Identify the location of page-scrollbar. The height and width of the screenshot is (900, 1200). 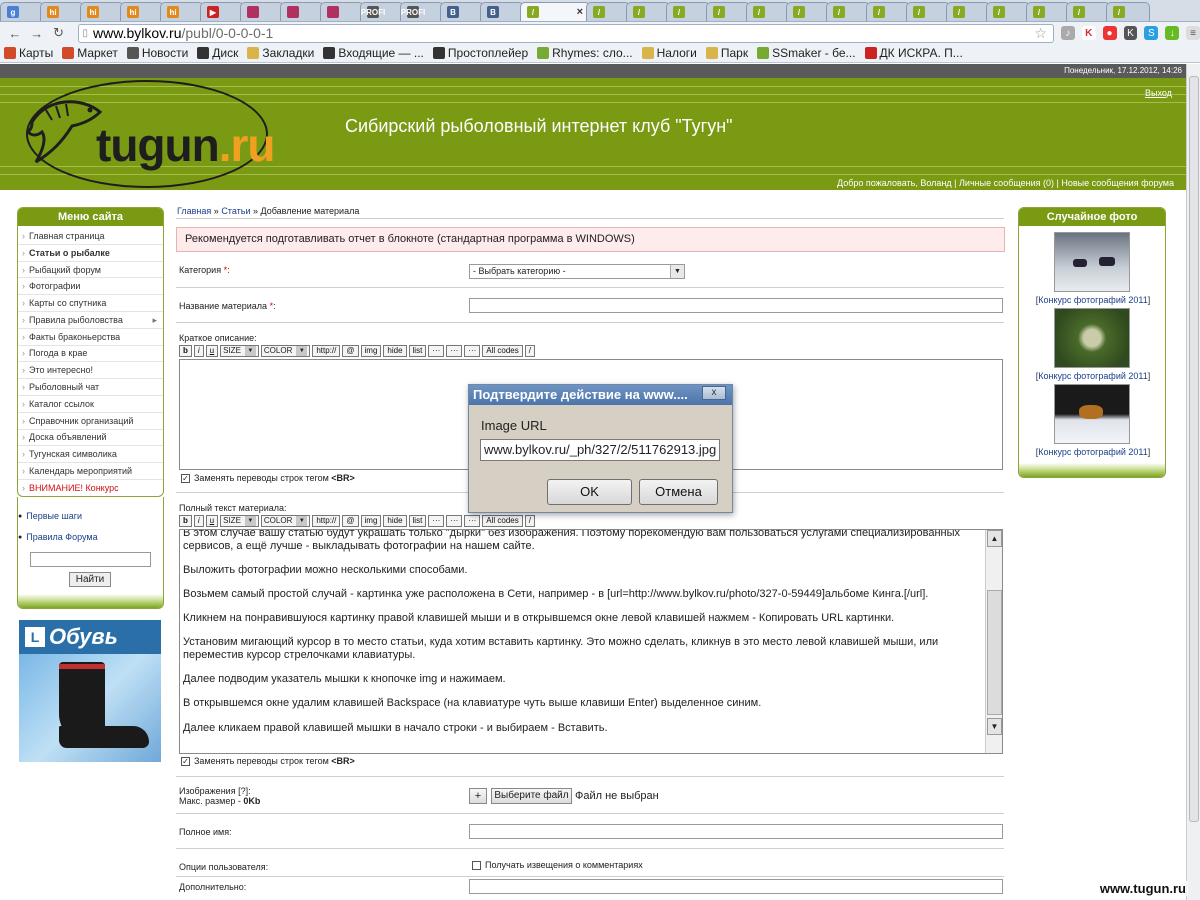
(1193, 482).